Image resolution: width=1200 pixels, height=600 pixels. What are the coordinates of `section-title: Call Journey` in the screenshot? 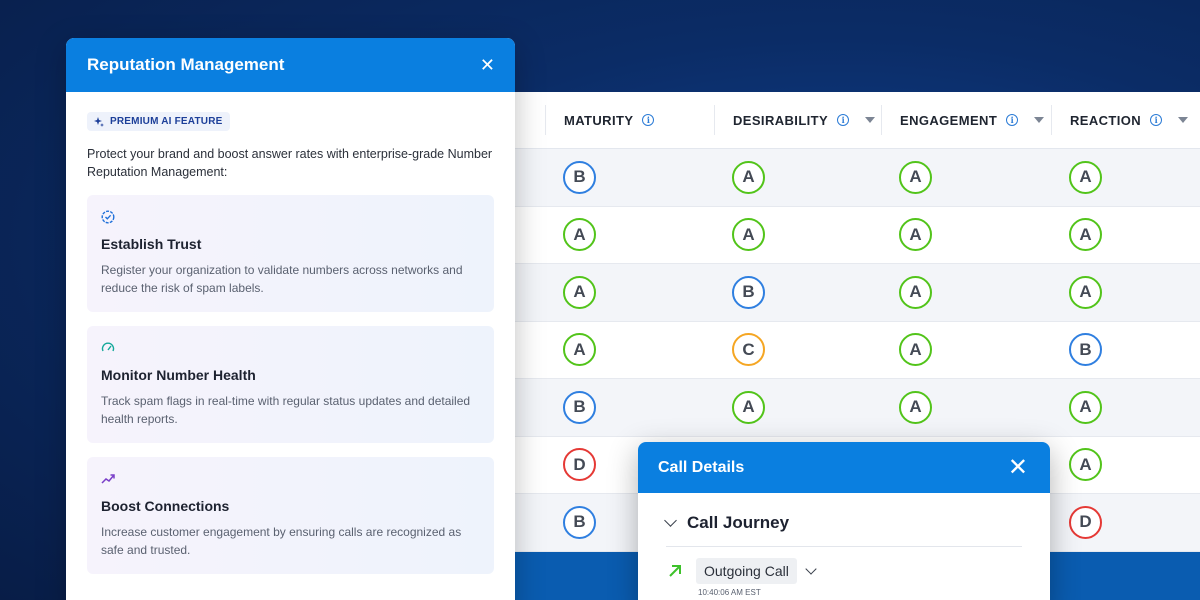 It's located at (738, 522).